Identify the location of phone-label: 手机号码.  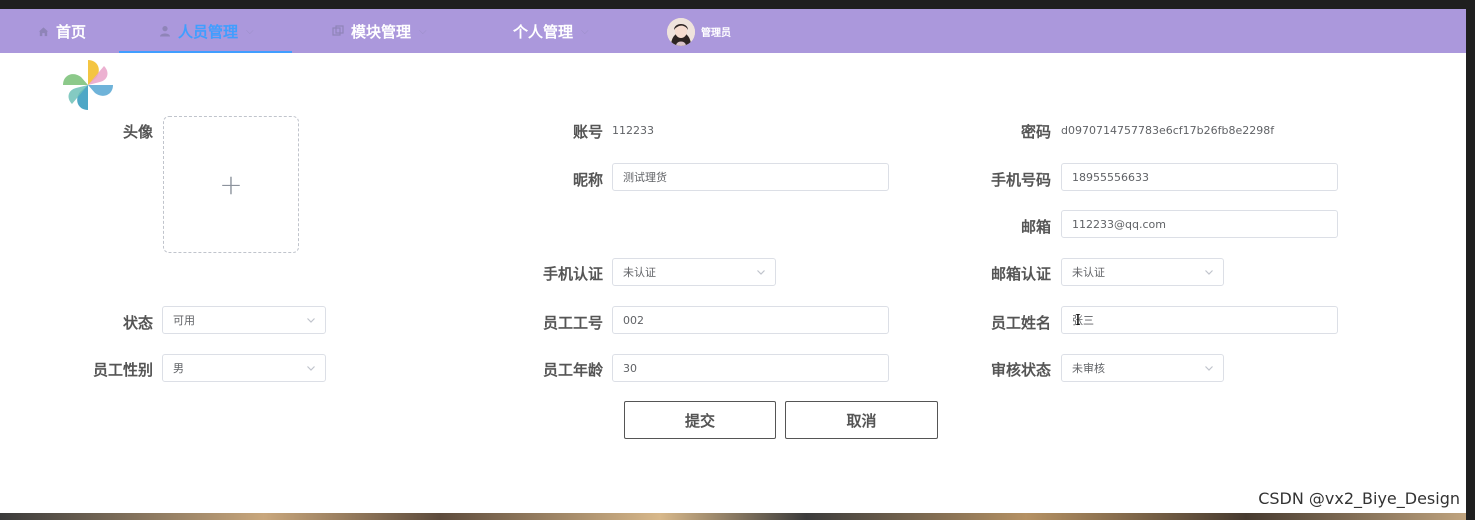
(1020, 180).